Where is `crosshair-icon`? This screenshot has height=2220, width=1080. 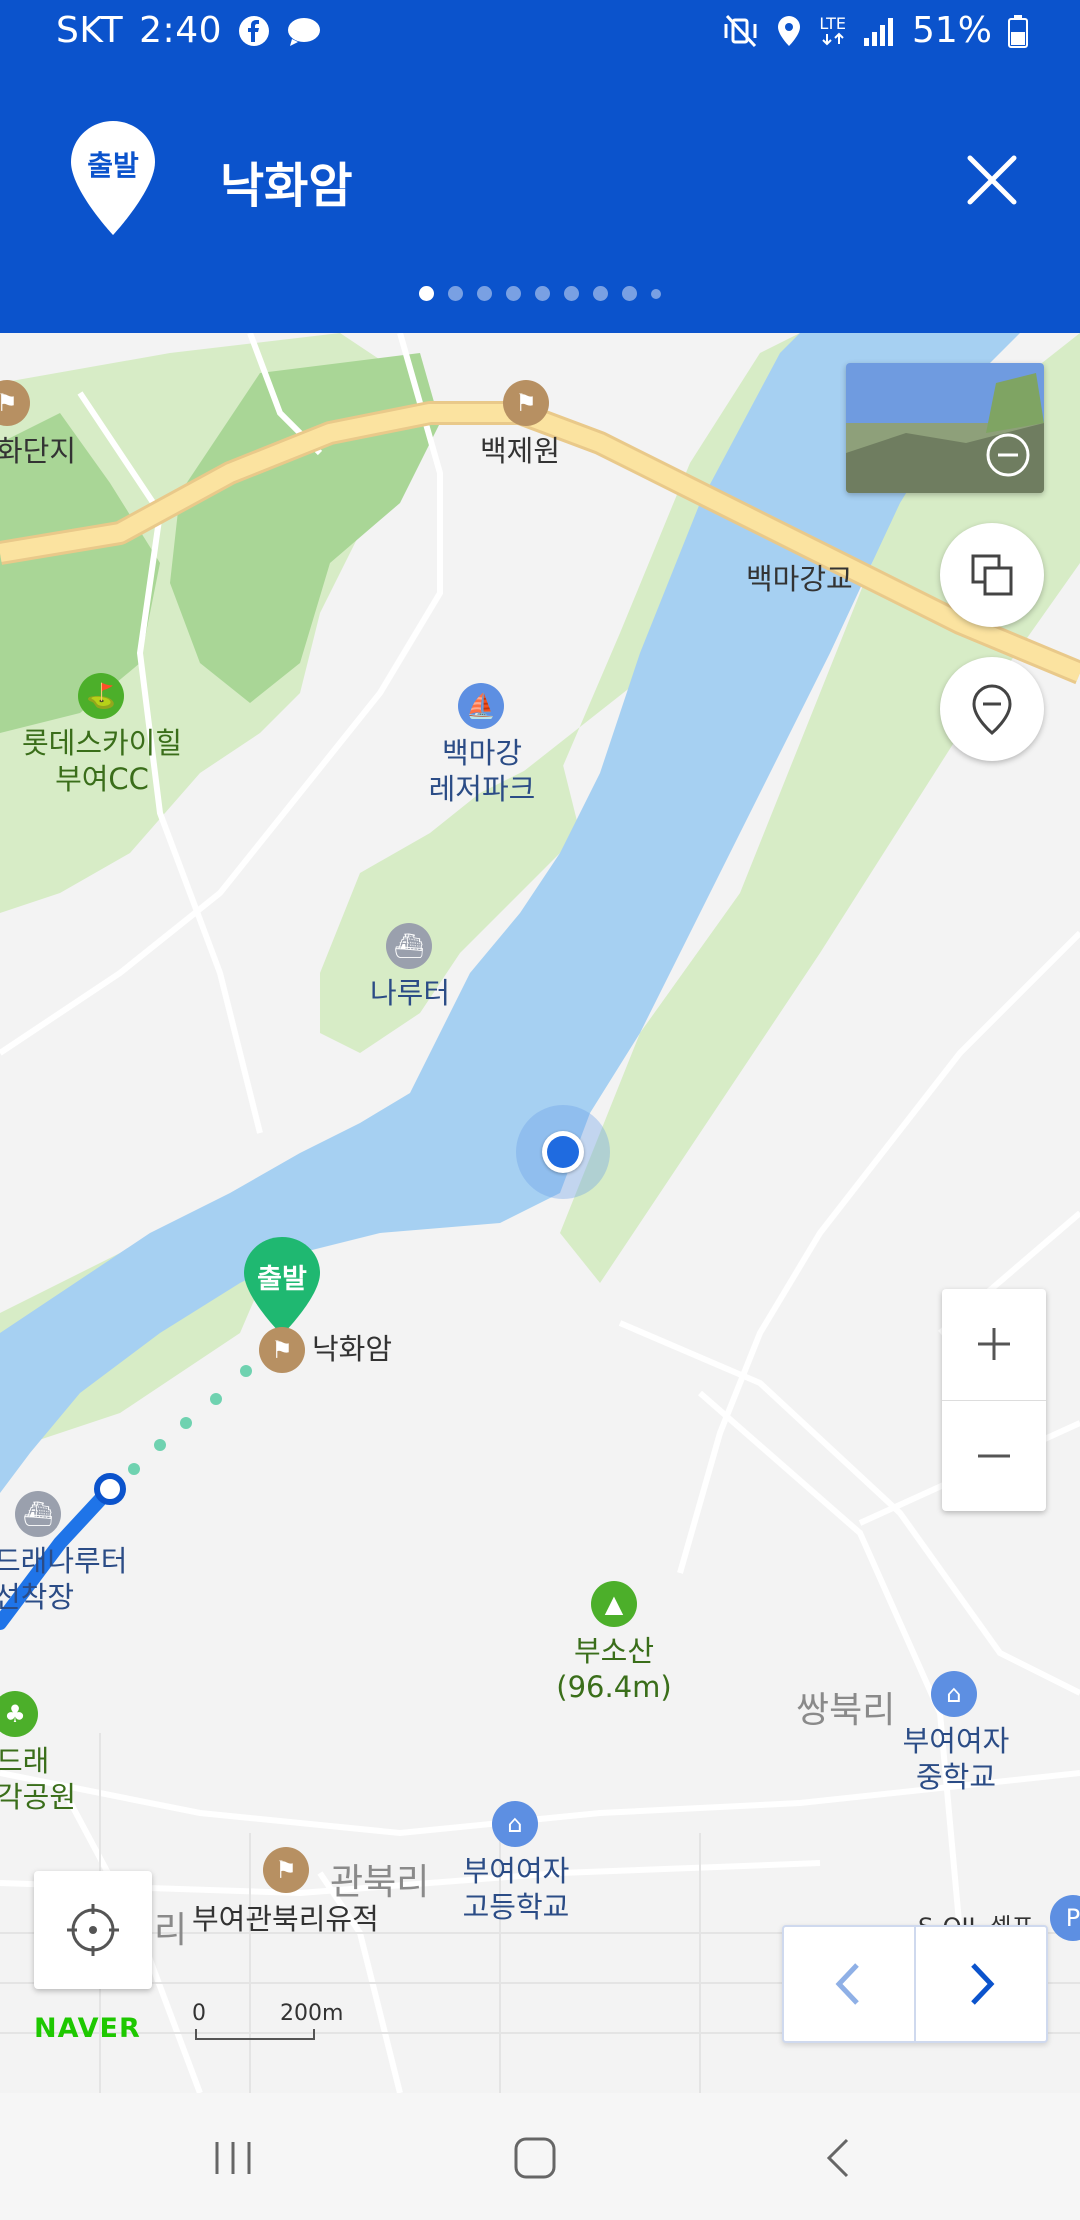
crosshair-icon is located at coordinates (93, 1930).